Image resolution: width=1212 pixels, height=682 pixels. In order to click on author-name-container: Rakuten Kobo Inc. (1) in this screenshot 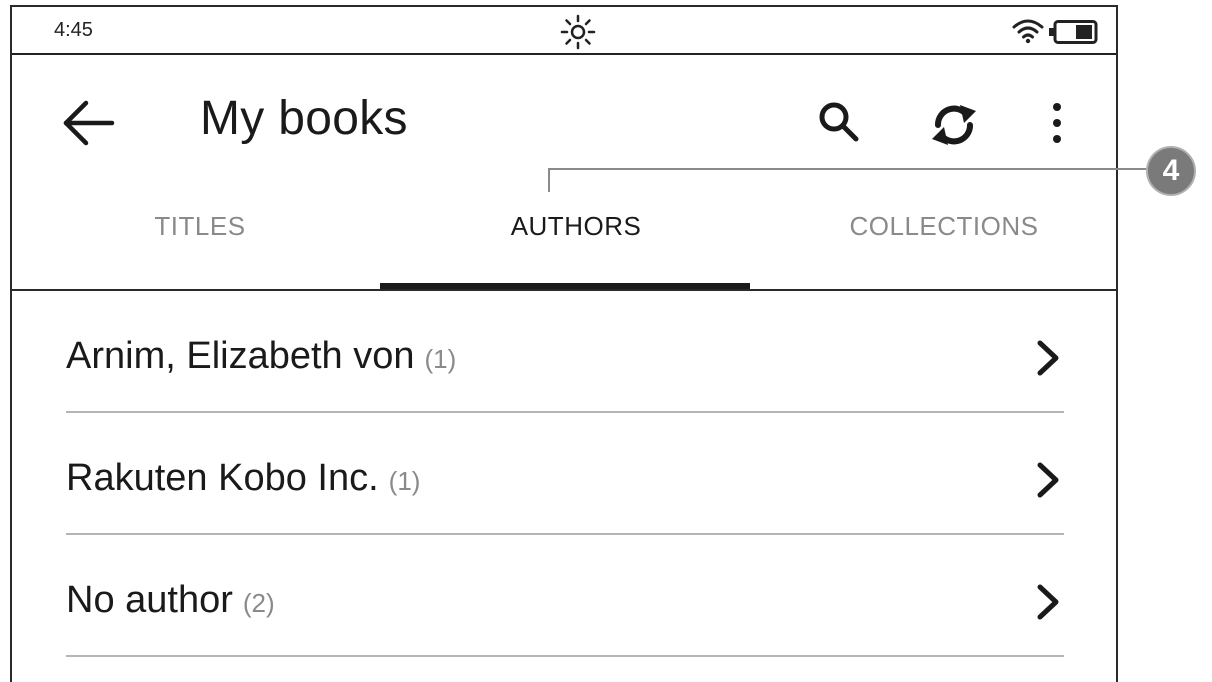, I will do `click(243, 478)`.